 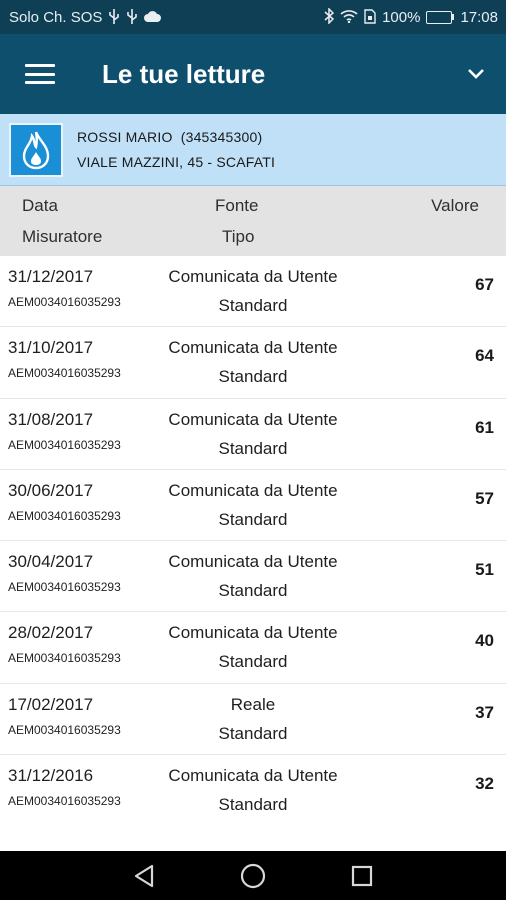 I want to click on reading-date: 31/08/2017, so click(x=51, y=419).